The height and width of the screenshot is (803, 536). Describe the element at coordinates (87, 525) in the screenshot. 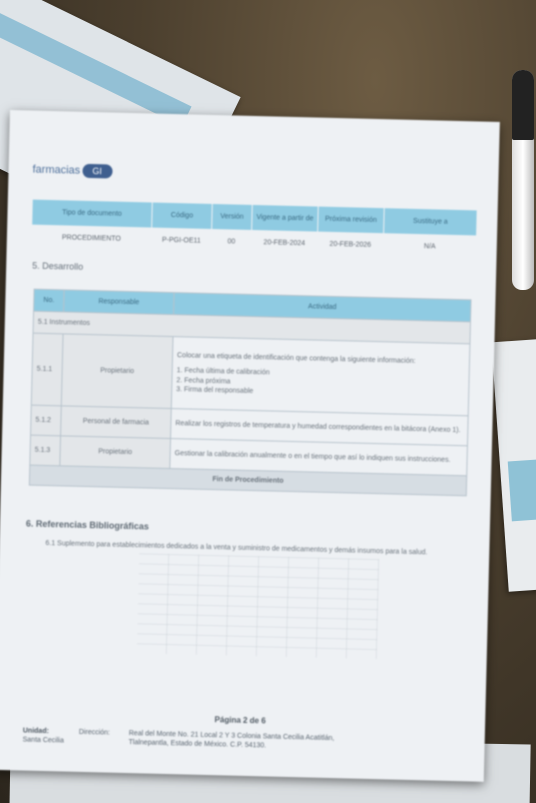

I see `references-title: 6. Referencias Bibliográficas` at that location.